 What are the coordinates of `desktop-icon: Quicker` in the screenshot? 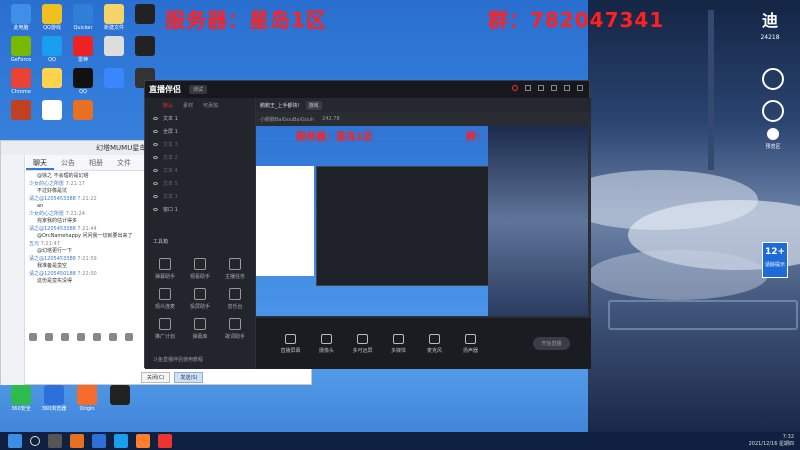 It's located at (83, 17).